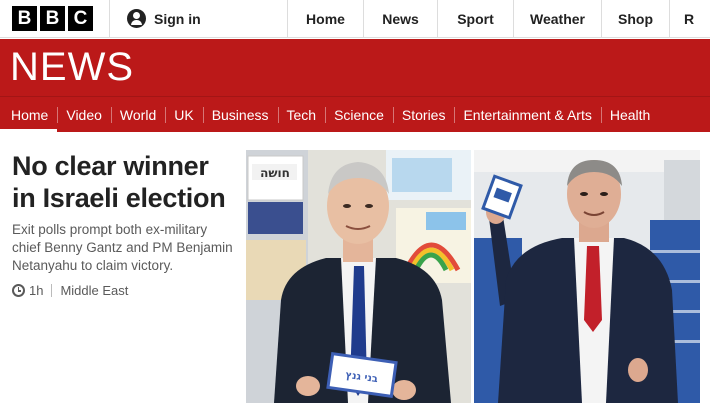 The image size is (710, 408). Describe the element at coordinates (84, 115) in the screenshot. I see `section-nav-video: Video` at that location.